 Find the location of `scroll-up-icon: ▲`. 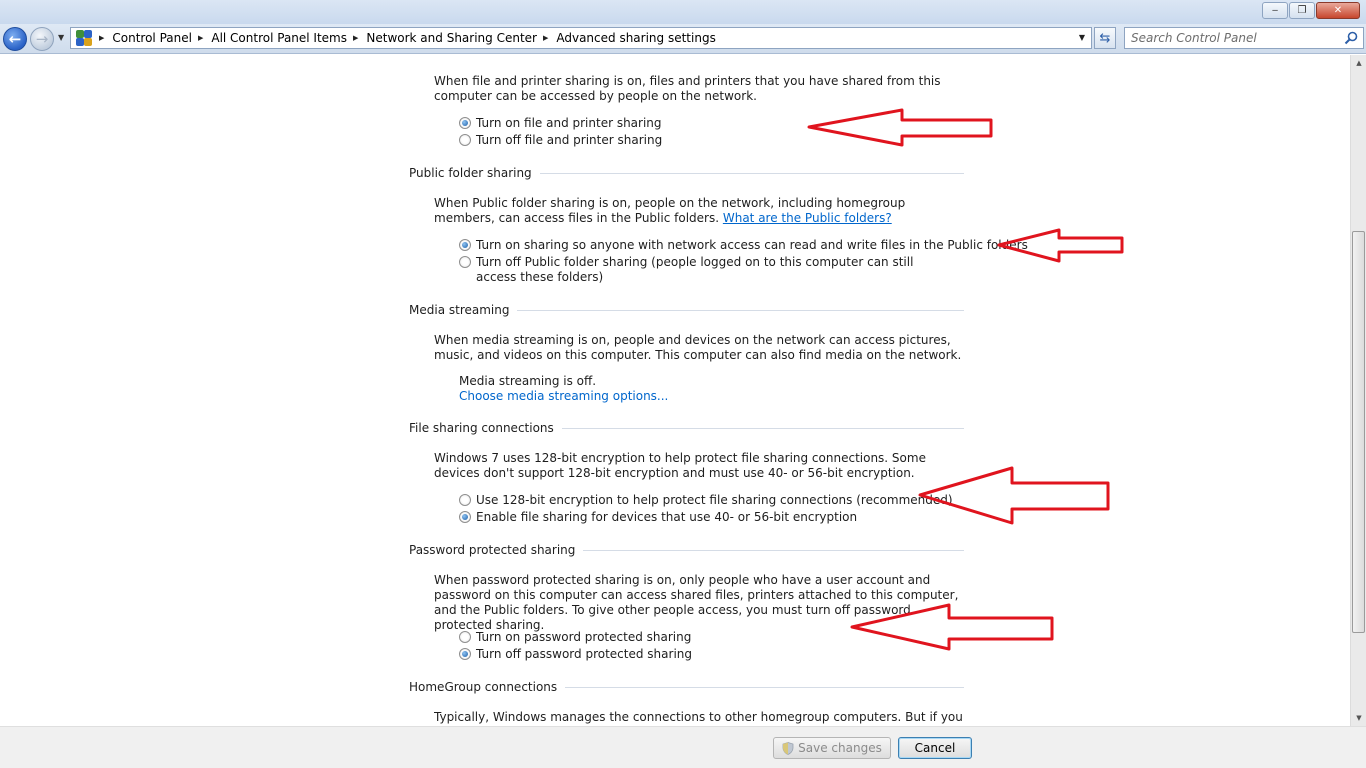

scroll-up-icon: ▲ is located at coordinates (1359, 63).